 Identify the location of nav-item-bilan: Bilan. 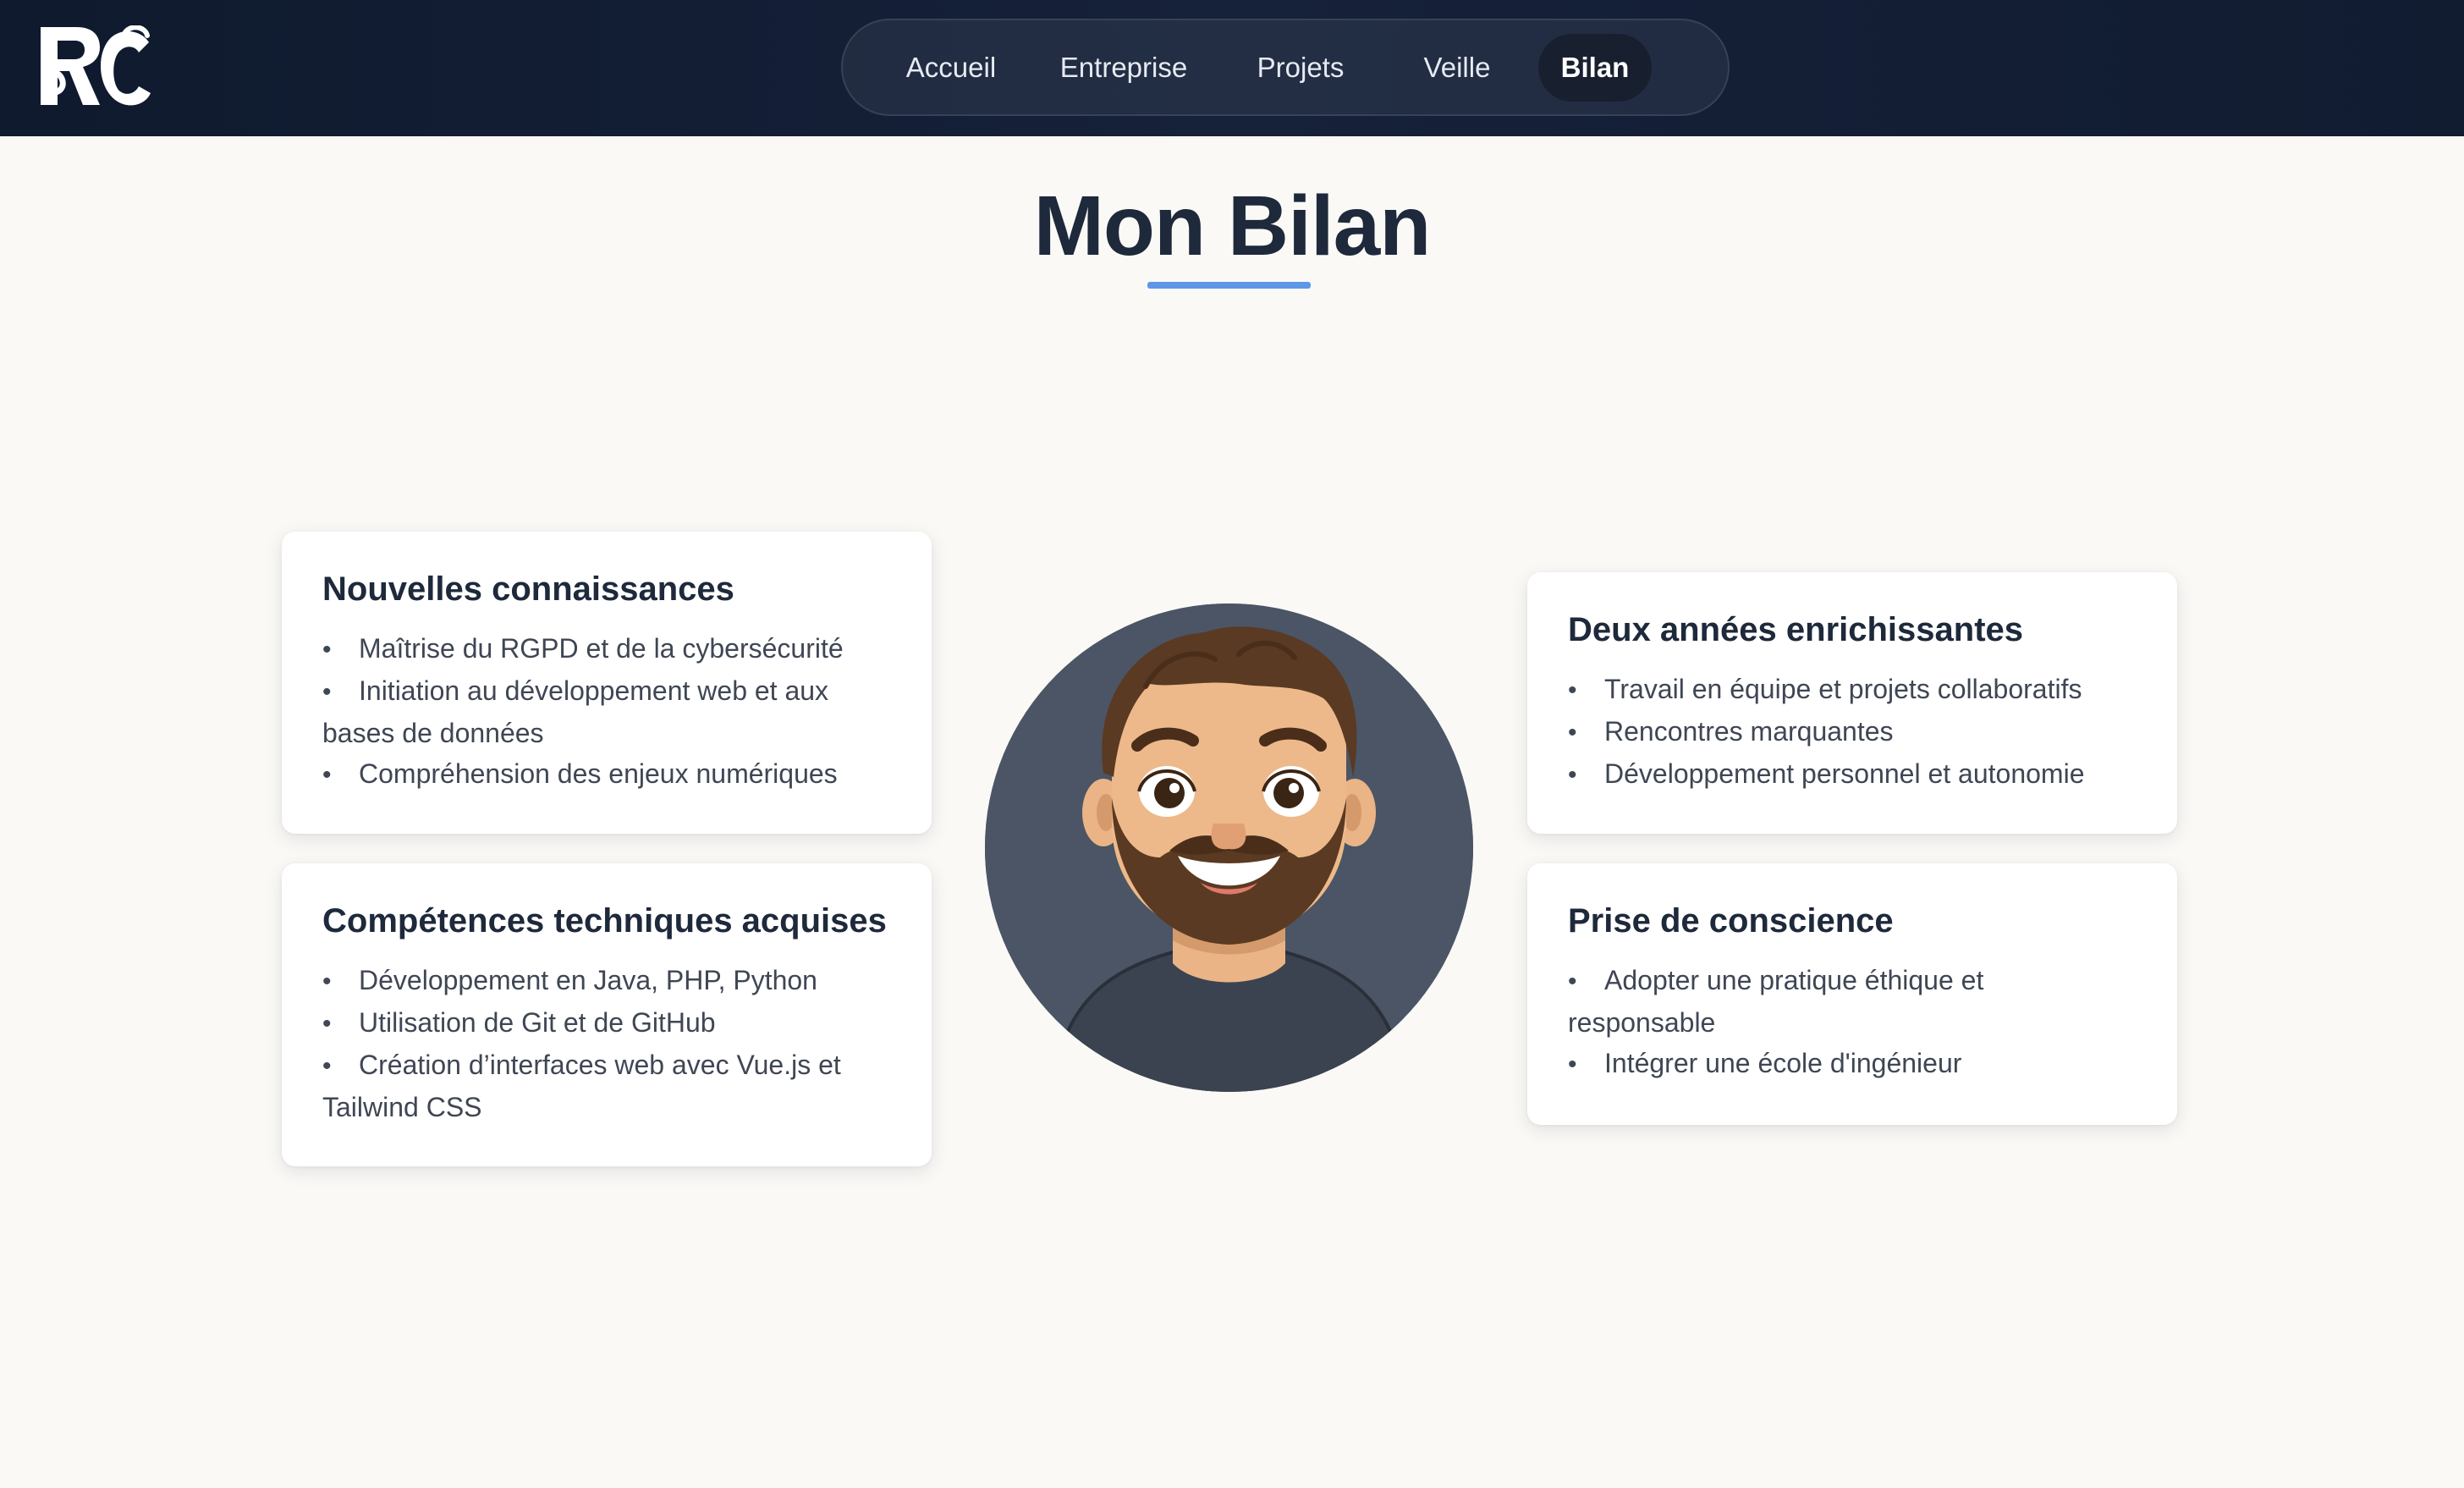
(1595, 67).